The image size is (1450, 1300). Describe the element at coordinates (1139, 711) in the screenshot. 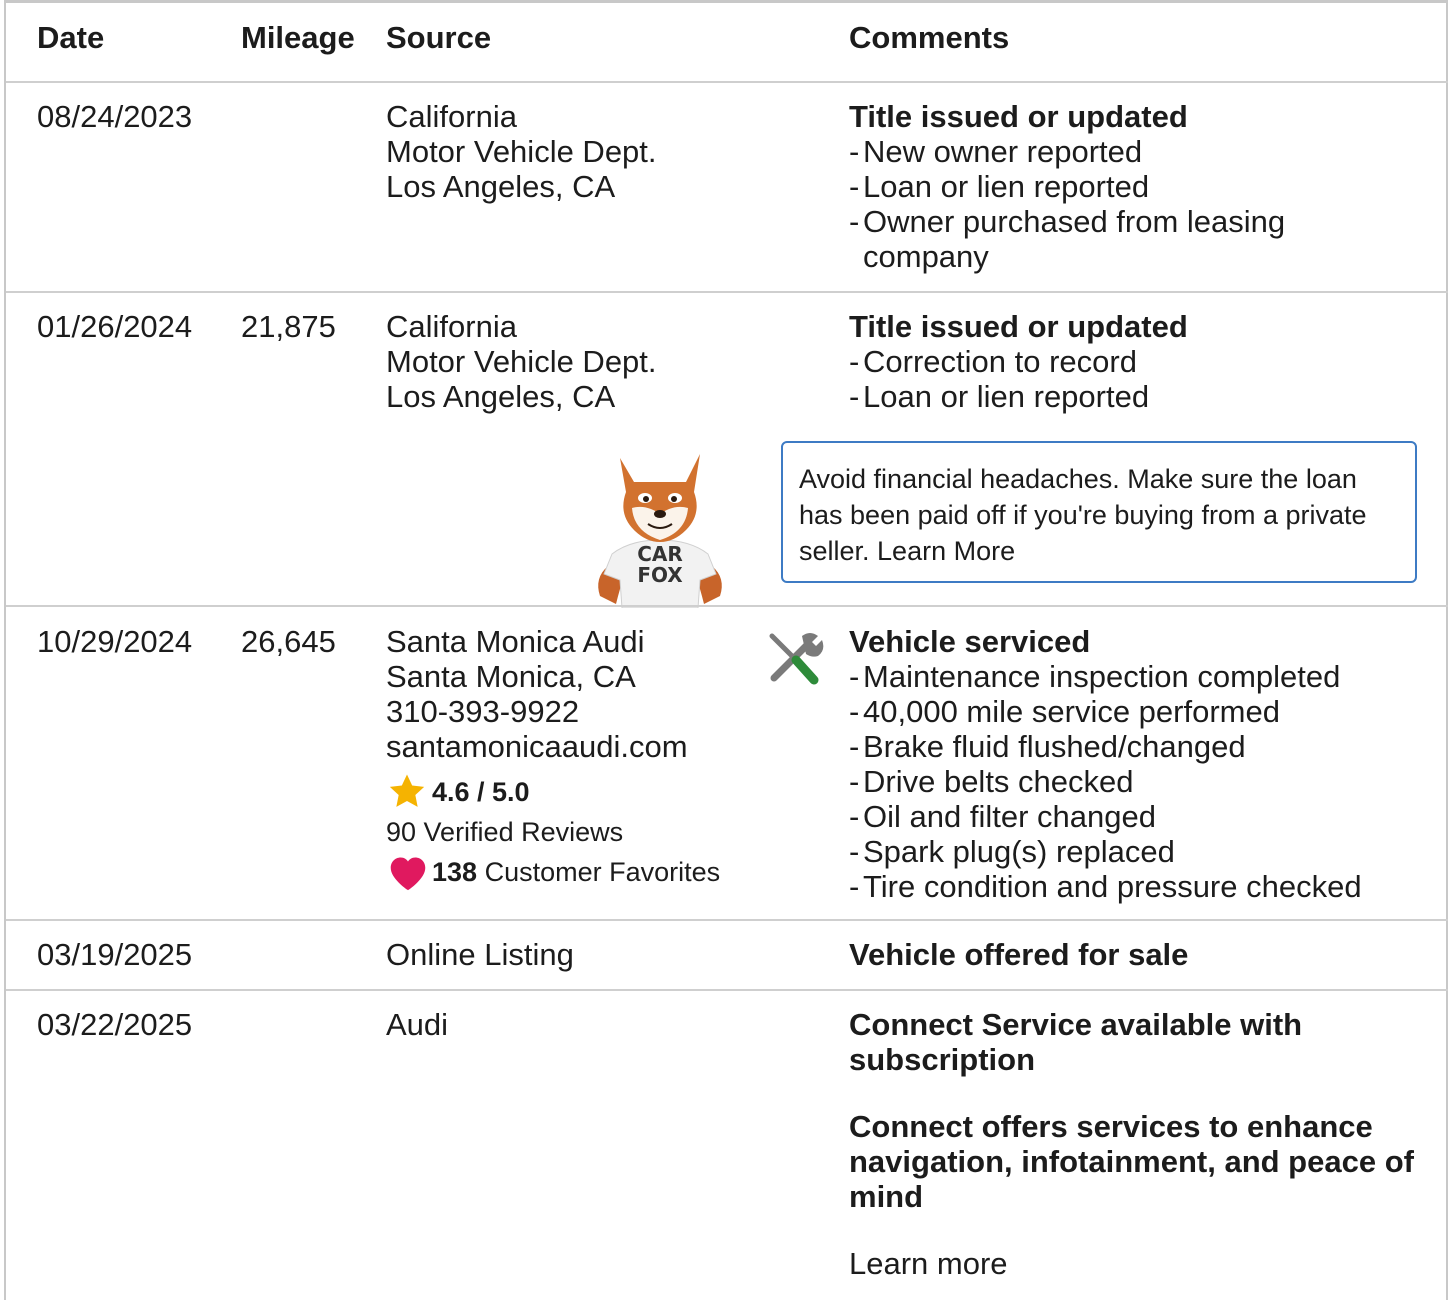

I see `comment-item: 40,000 mile service performed` at that location.